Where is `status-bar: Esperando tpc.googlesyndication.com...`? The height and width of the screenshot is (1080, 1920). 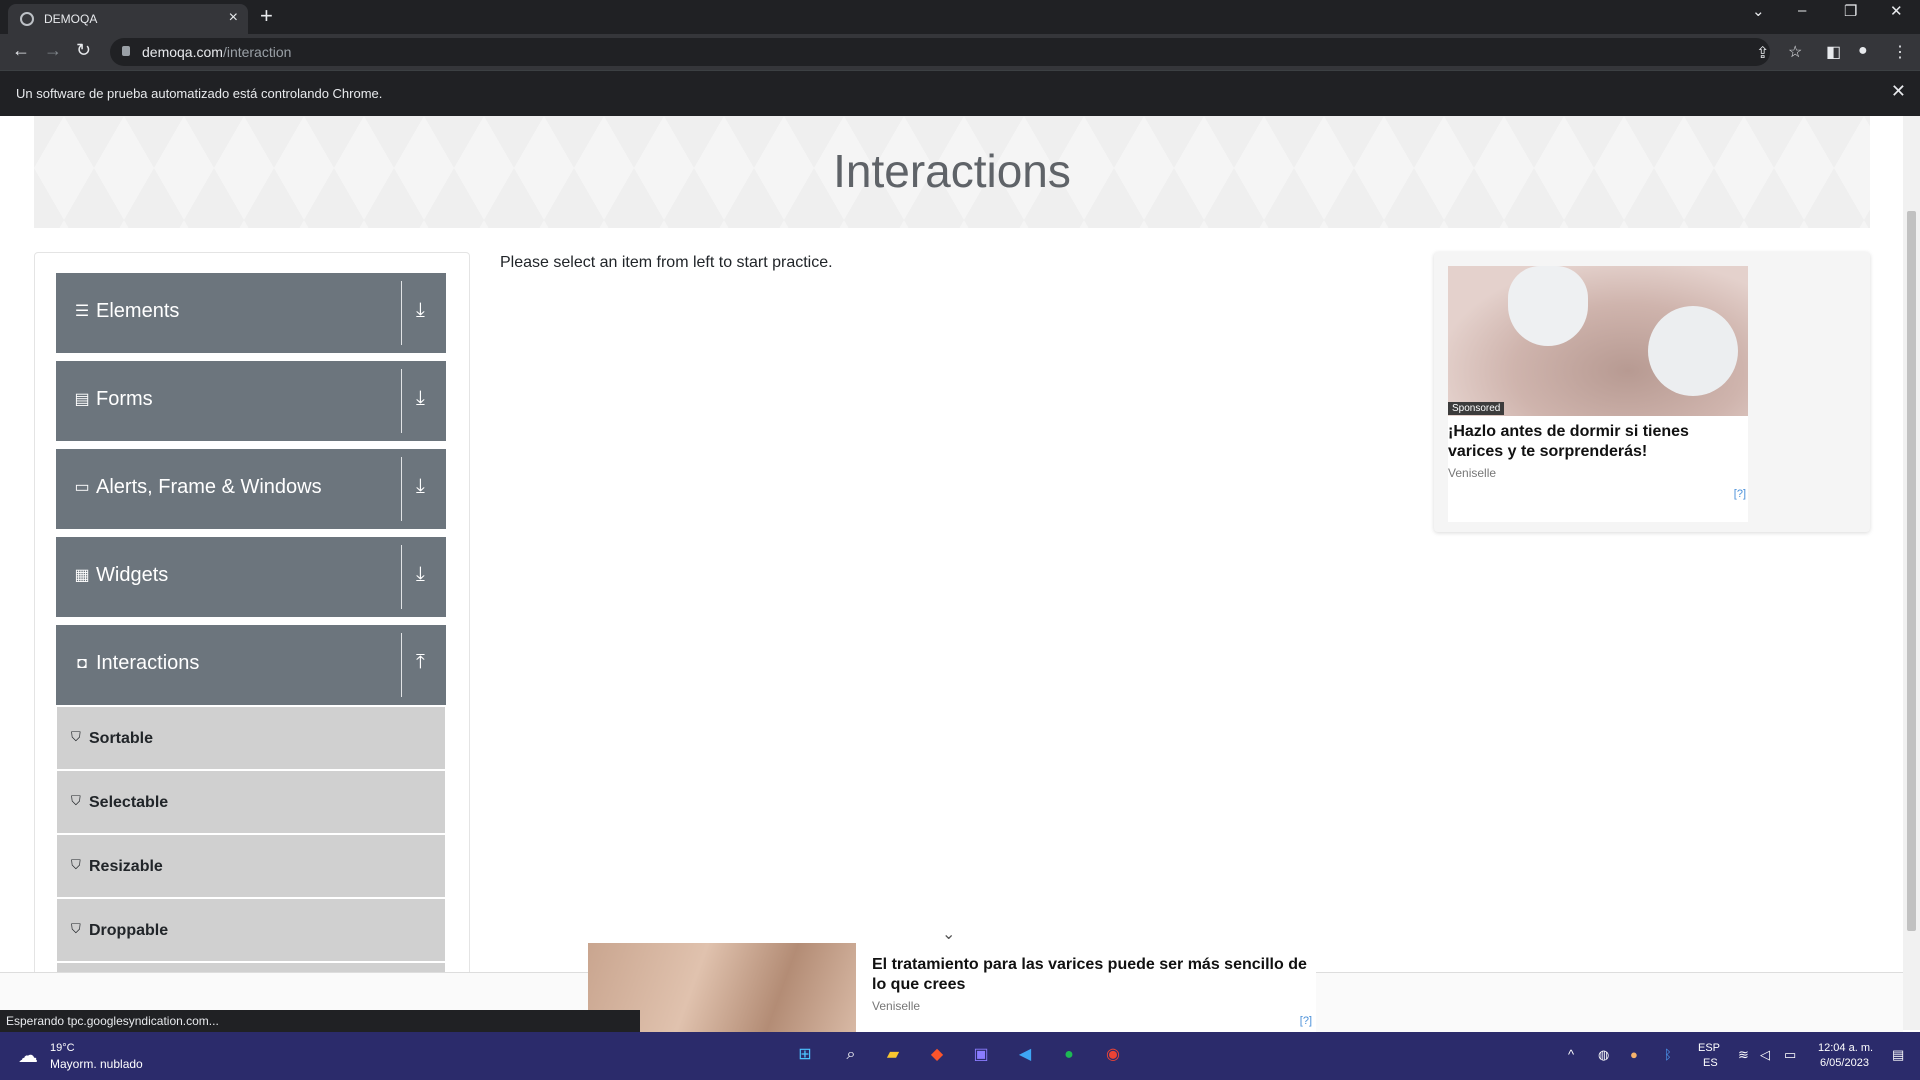
status-bar: Esperando tpc.googlesyndication.com... is located at coordinates (320, 1021).